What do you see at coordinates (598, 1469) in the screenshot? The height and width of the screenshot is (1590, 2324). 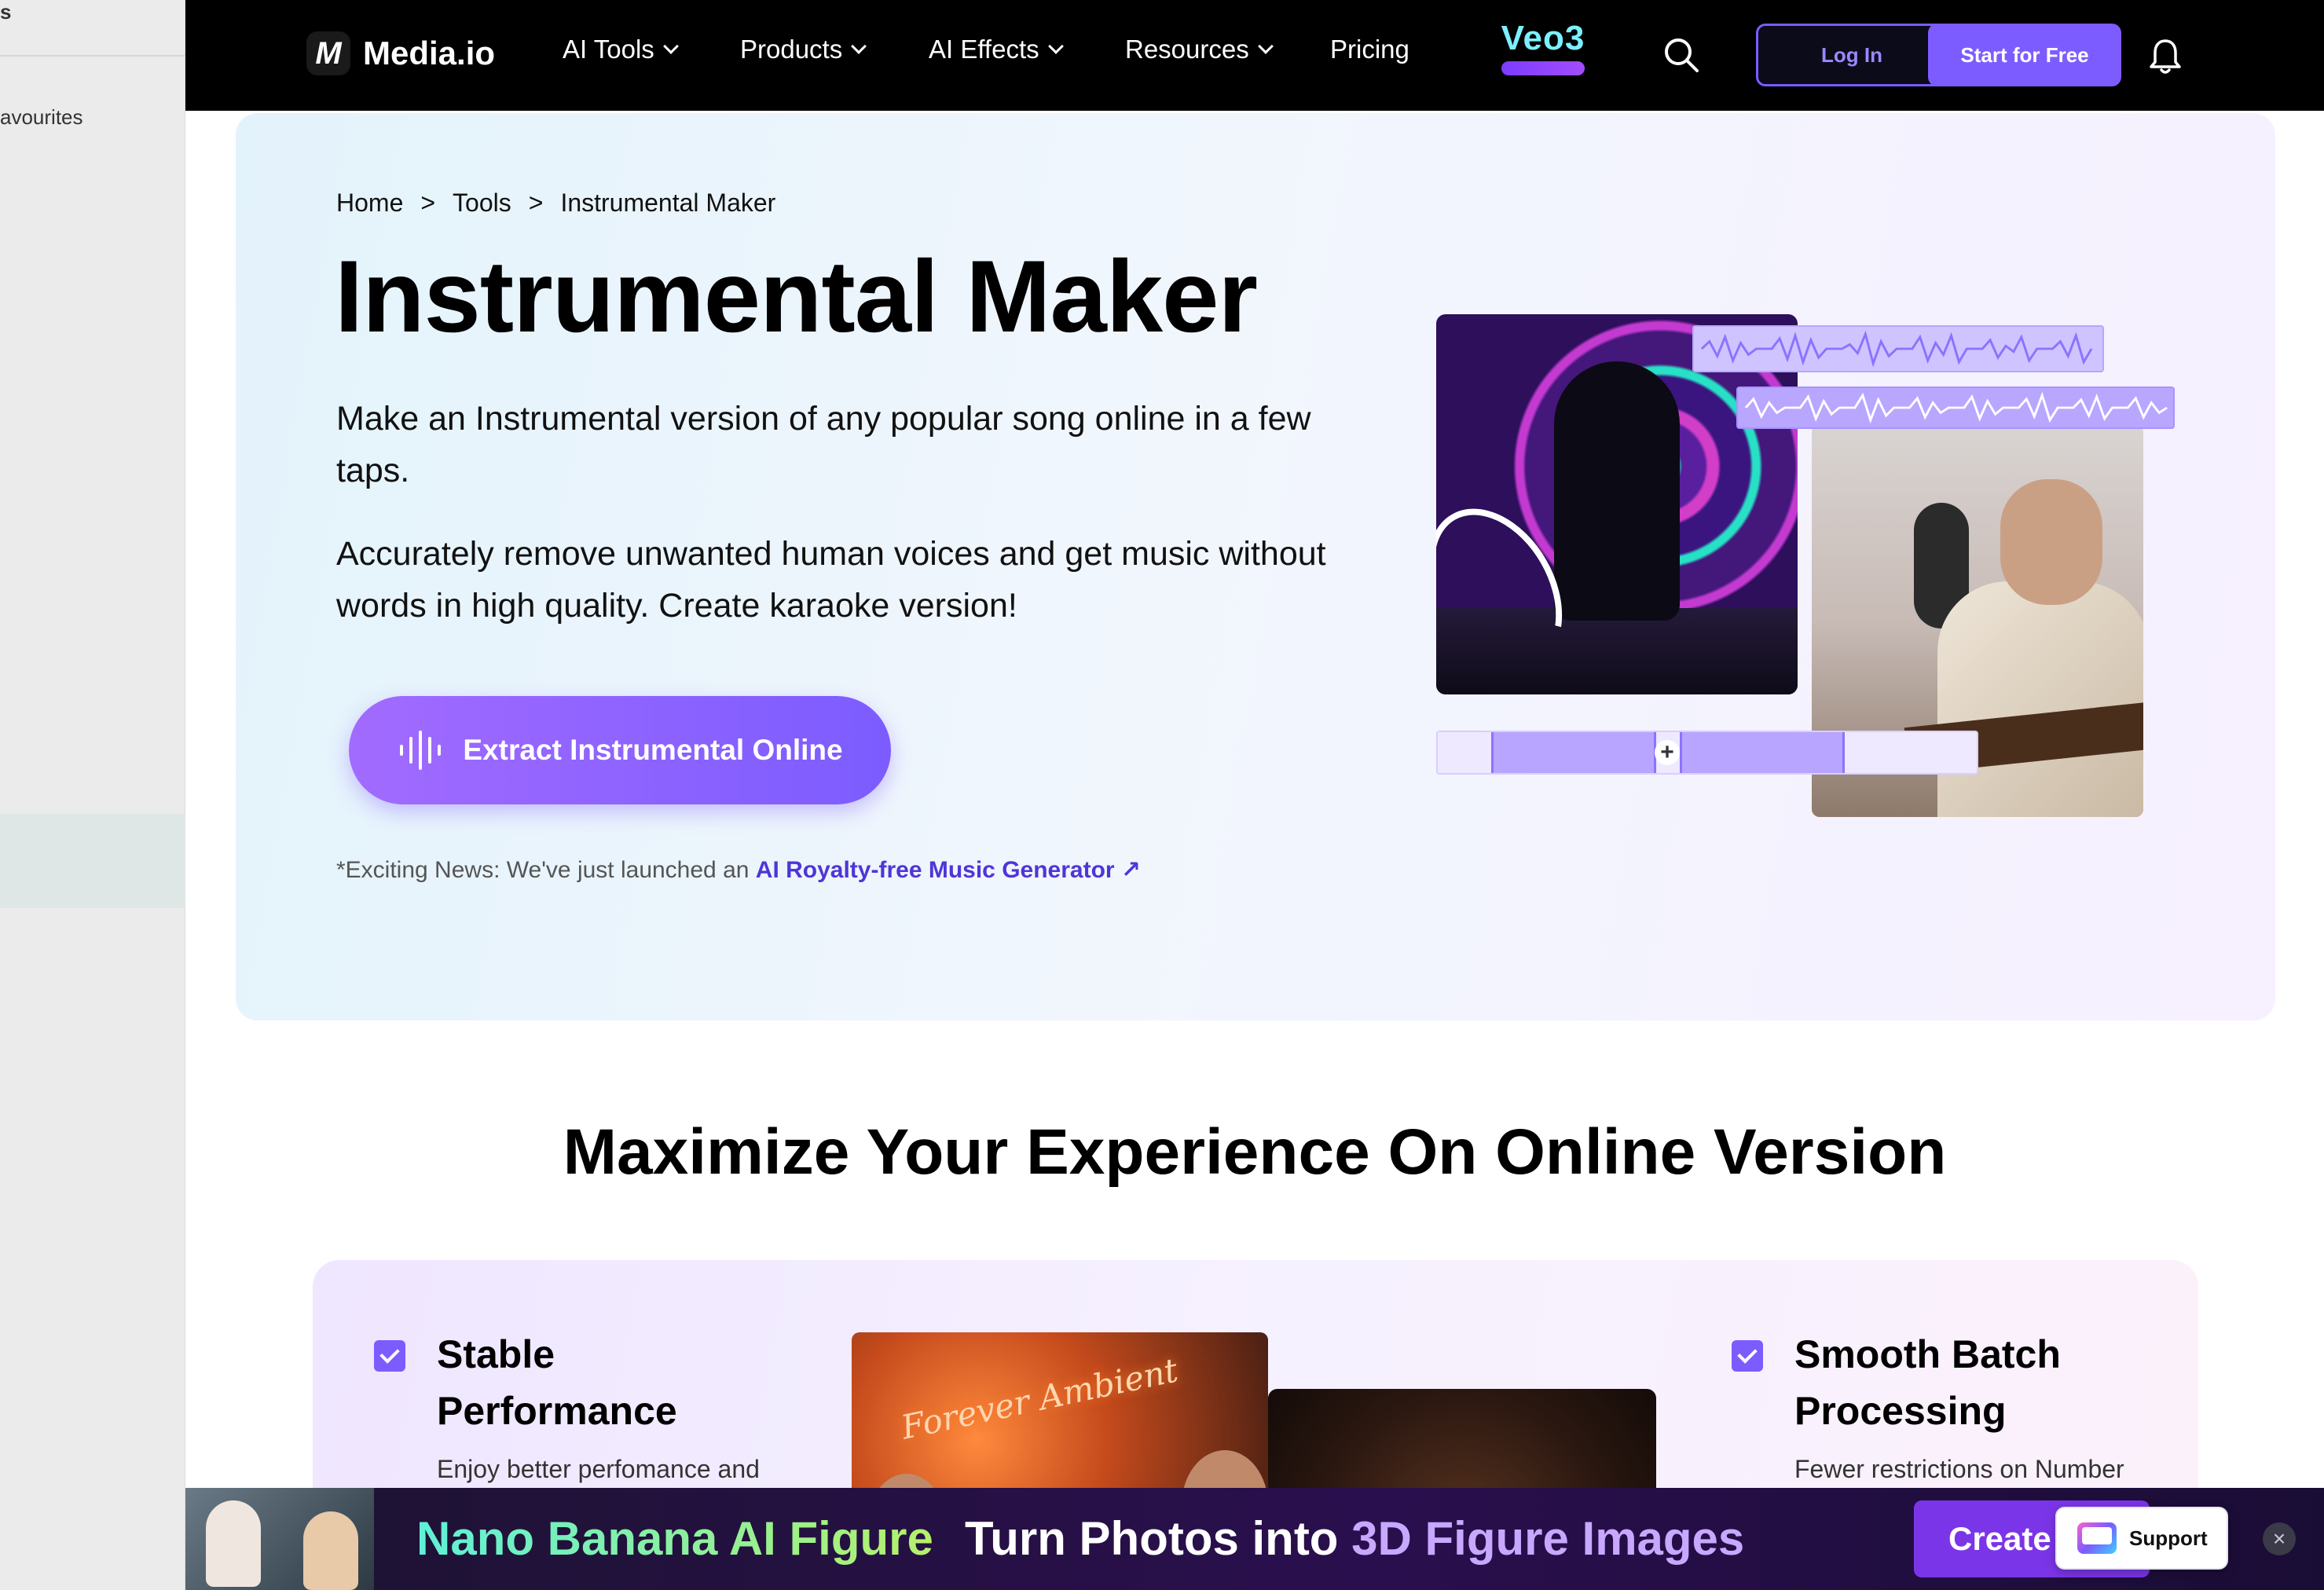 I see `feature-desc-stable: Enjoy better perfomance and` at bounding box center [598, 1469].